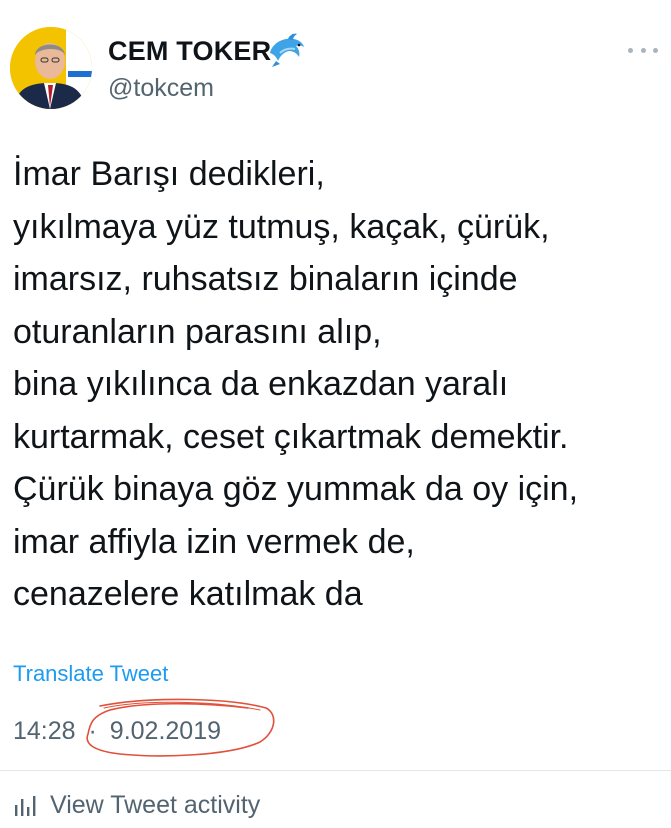 Image resolution: width=671 pixels, height=828 pixels. Describe the element at coordinates (265, 279) in the screenshot. I see `tweet-line: imarsız, ruhsatsız binaların içinde` at that location.